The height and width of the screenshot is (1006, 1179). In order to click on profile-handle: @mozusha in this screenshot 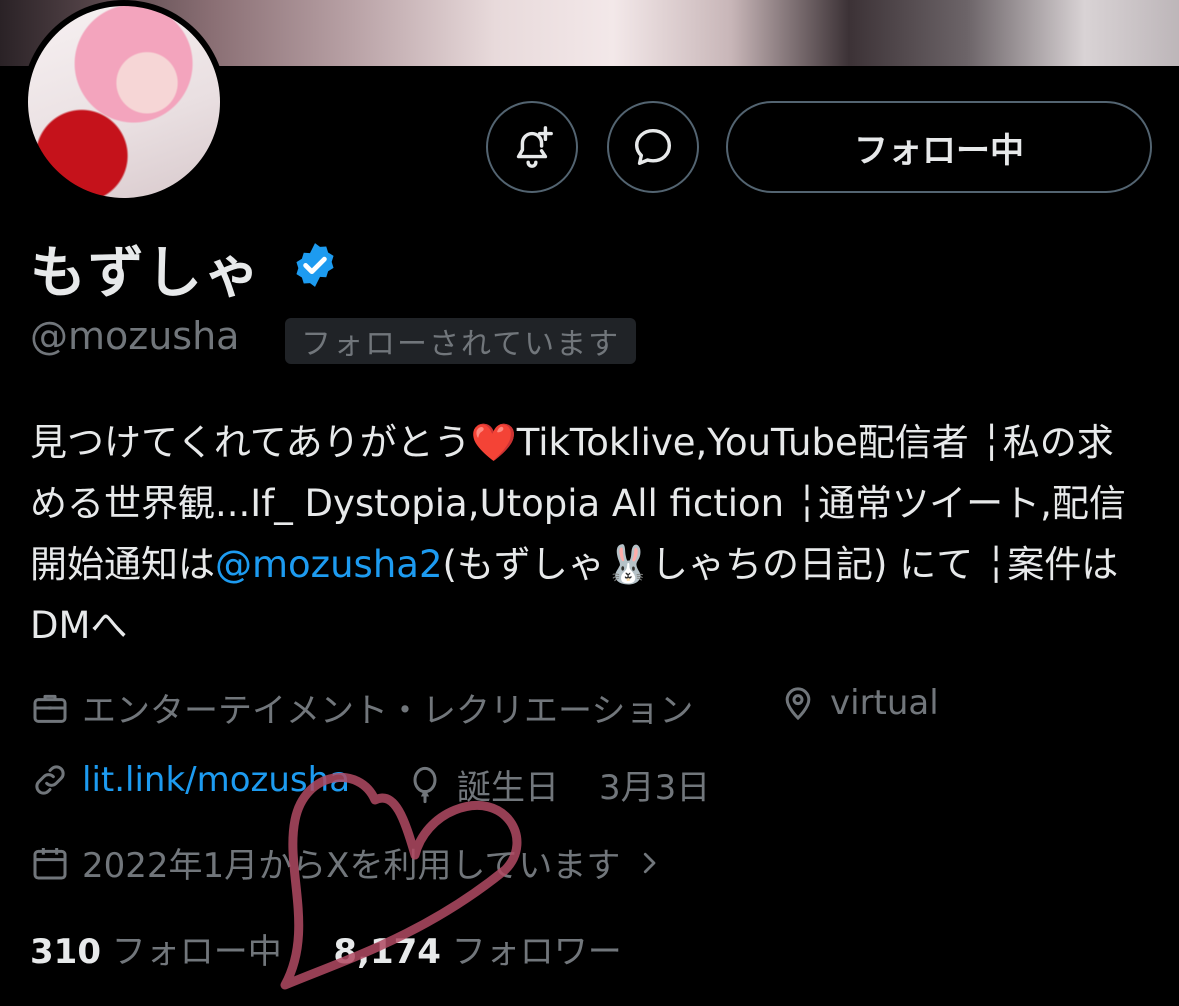, I will do `click(135, 336)`.